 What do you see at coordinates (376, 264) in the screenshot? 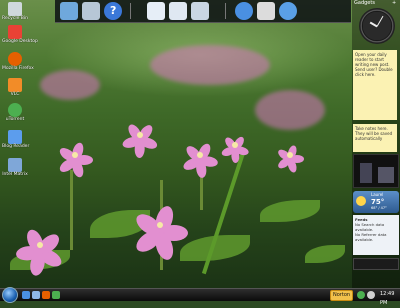
I see `mini-gadget` at bounding box center [376, 264].